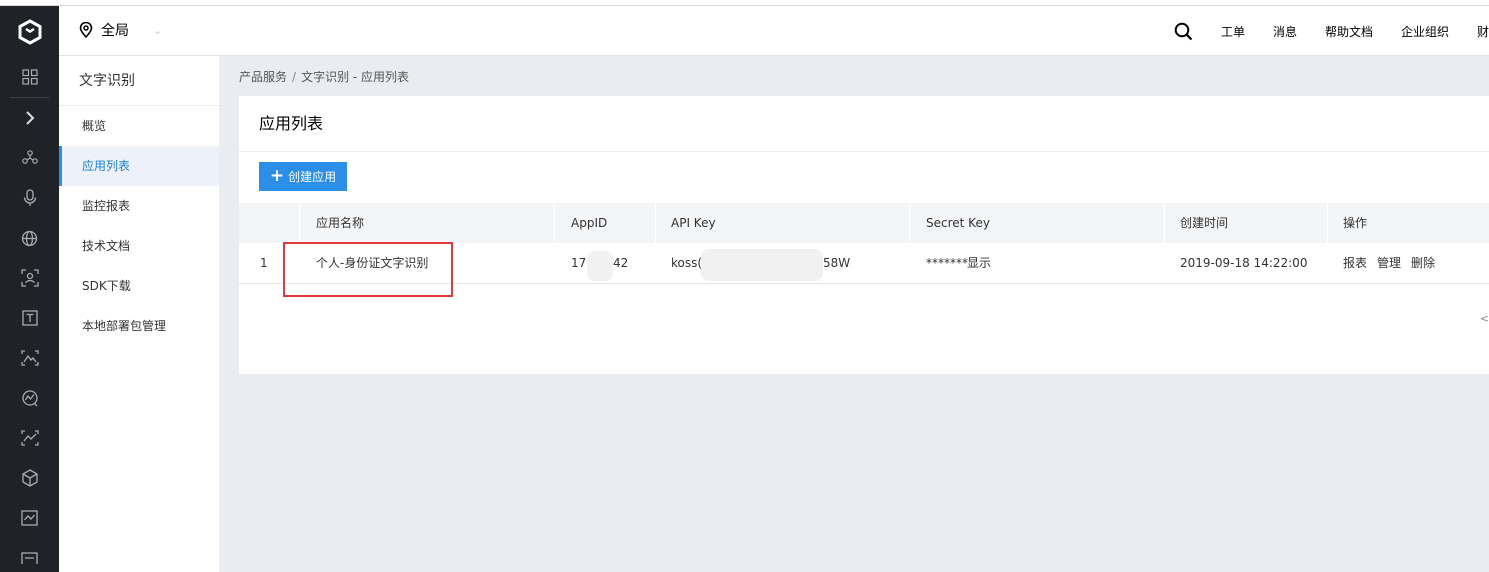  I want to click on col-api-key: API Key, so click(693, 223).